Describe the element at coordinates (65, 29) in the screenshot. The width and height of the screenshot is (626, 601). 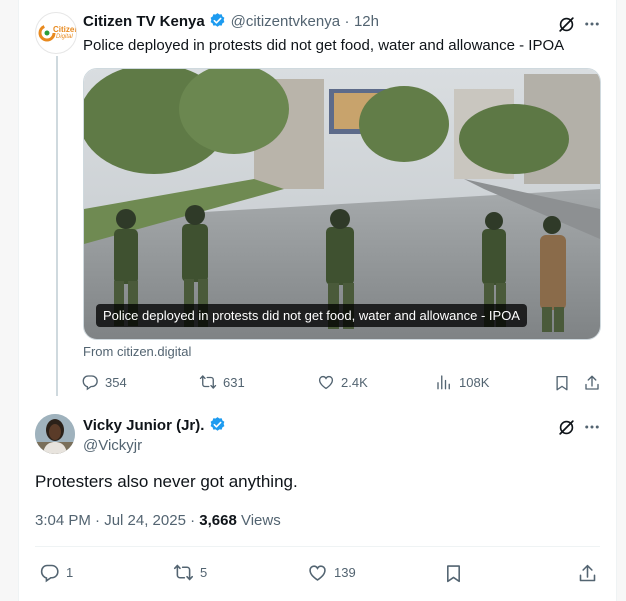
I see `avatar-brand-text: Citizen` at that location.